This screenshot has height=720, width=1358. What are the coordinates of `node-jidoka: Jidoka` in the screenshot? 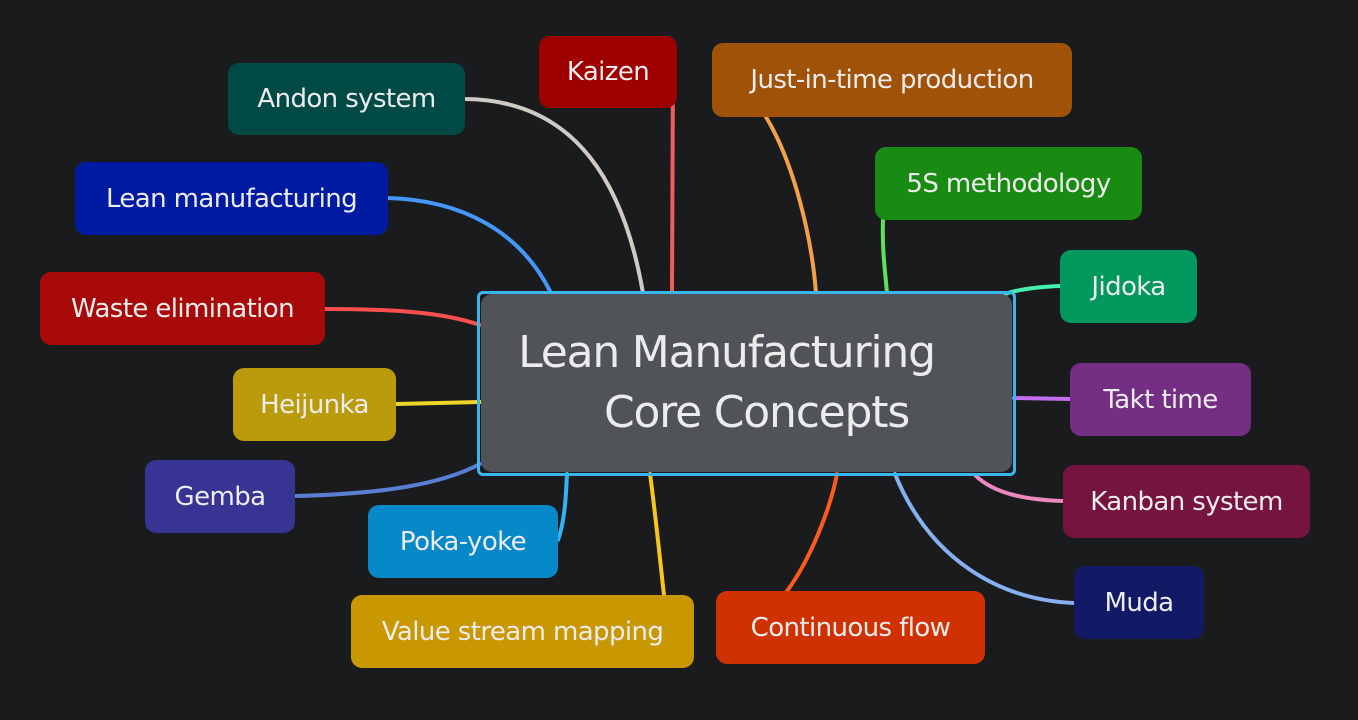 It's located at (1128, 286).